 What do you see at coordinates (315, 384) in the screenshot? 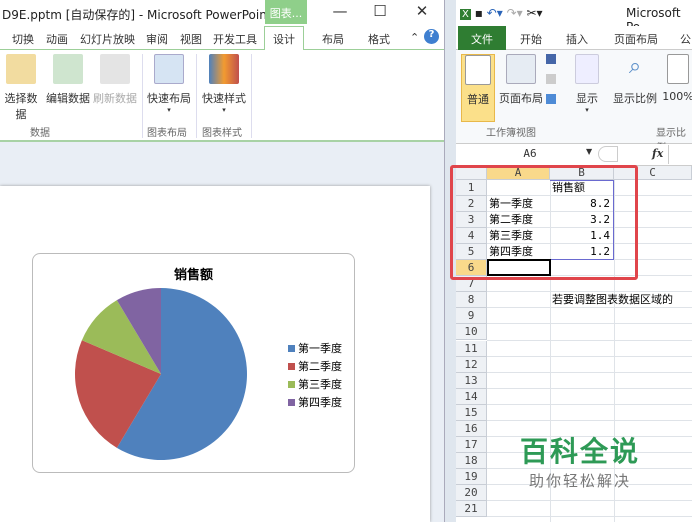
I see `legend-item: 第三季度` at bounding box center [315, 384].